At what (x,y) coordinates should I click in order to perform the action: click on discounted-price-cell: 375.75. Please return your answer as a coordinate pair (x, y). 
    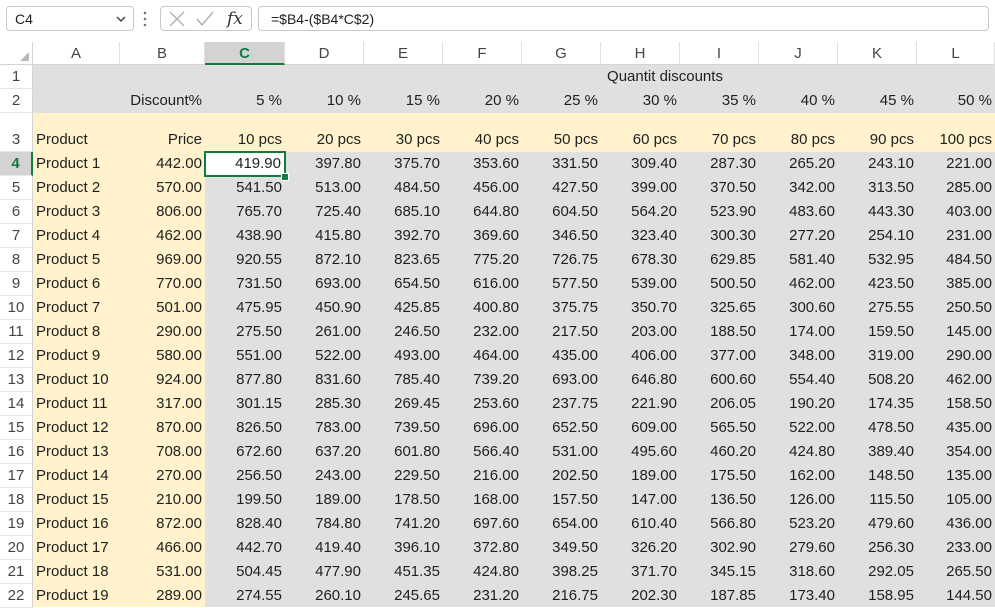
    Looking at the image, I should click on (561, 308).